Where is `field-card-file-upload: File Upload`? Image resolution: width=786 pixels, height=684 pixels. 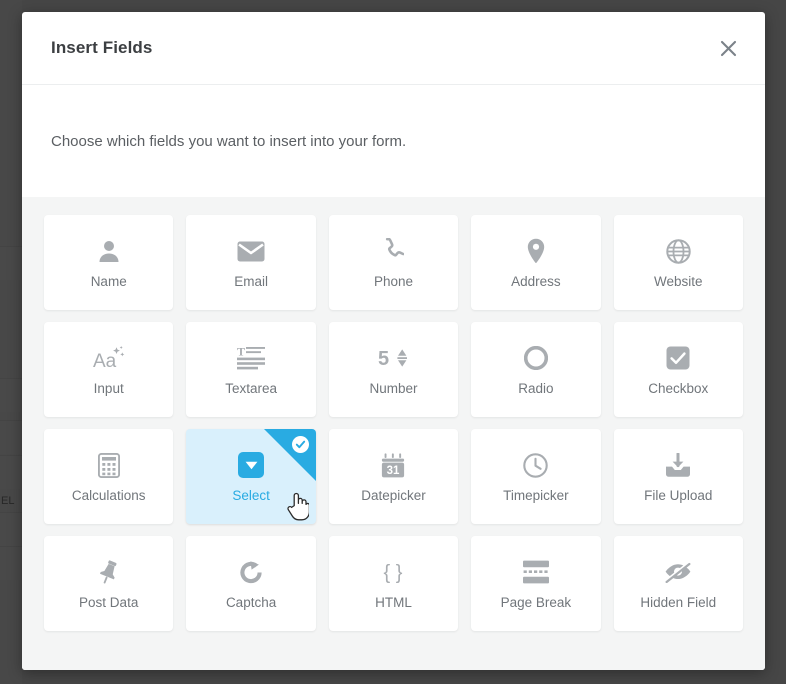 field-card-file-upload: File Upload is located at coordinates (678, 476).